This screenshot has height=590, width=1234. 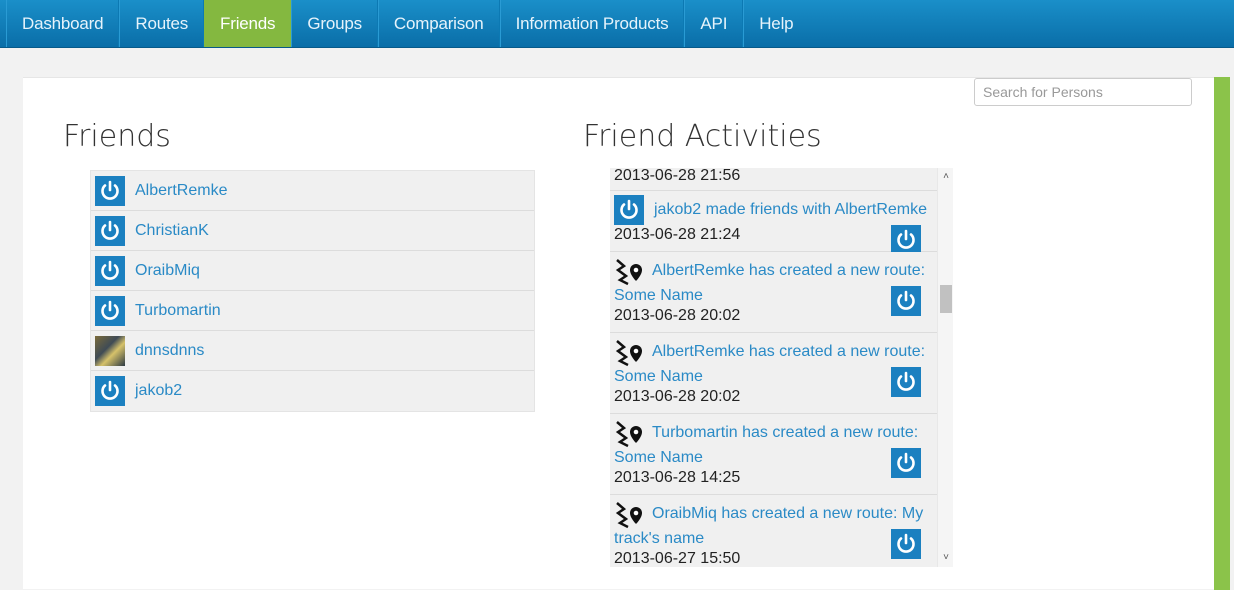 I want to click on list-item: ChristianK, so click(x=312, y=231).